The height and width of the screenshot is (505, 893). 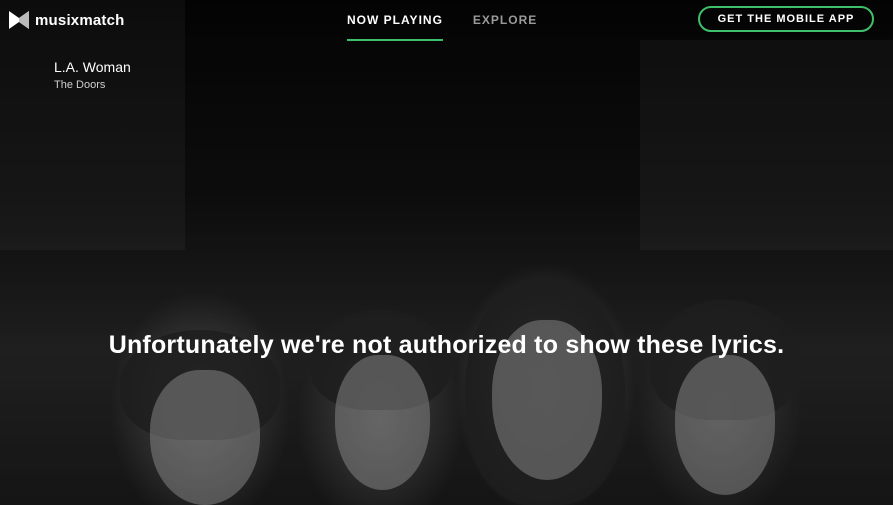 I want to click on main-nav: NOW PLAYING EXPLORE, so click(x=442, y=20).